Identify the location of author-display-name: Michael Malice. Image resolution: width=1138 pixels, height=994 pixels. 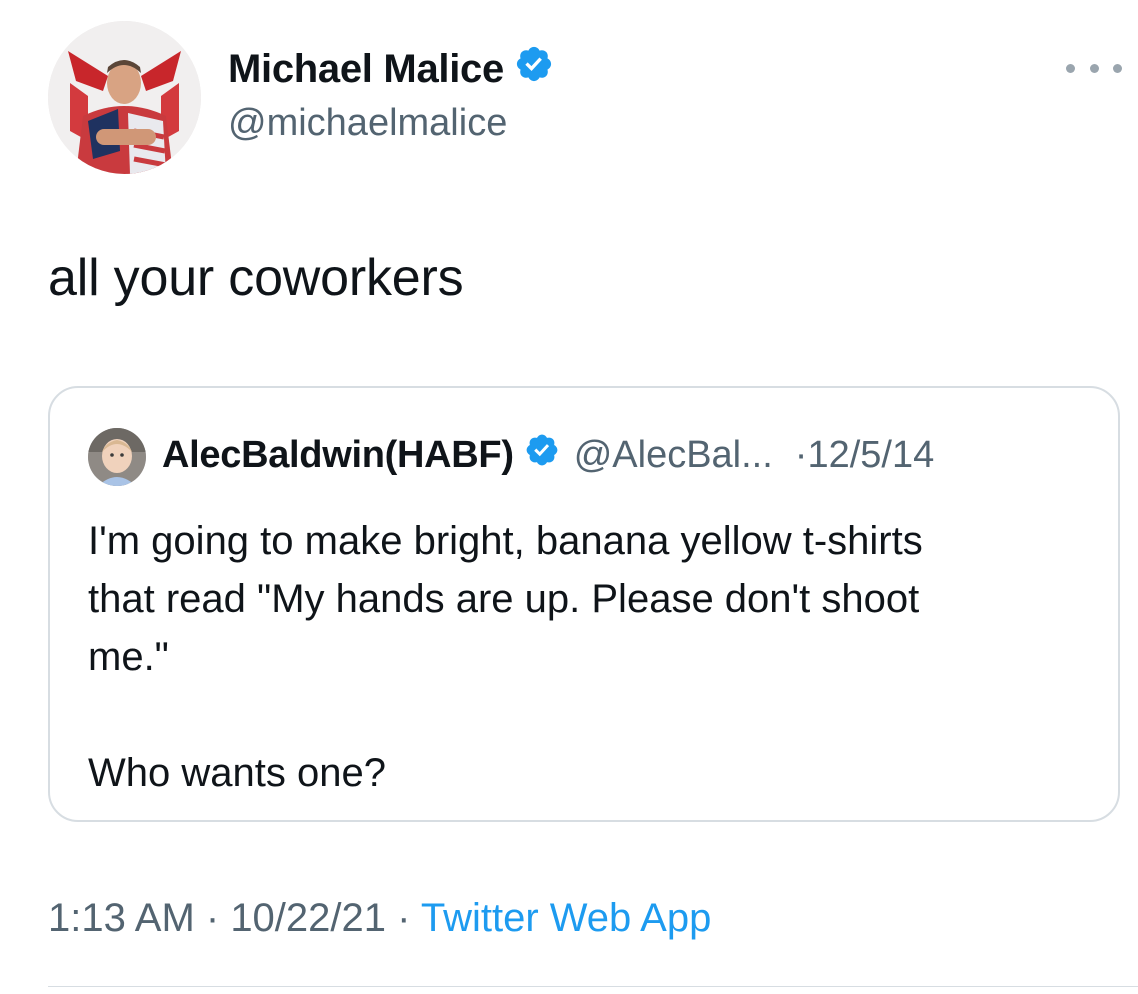
(391, 69).